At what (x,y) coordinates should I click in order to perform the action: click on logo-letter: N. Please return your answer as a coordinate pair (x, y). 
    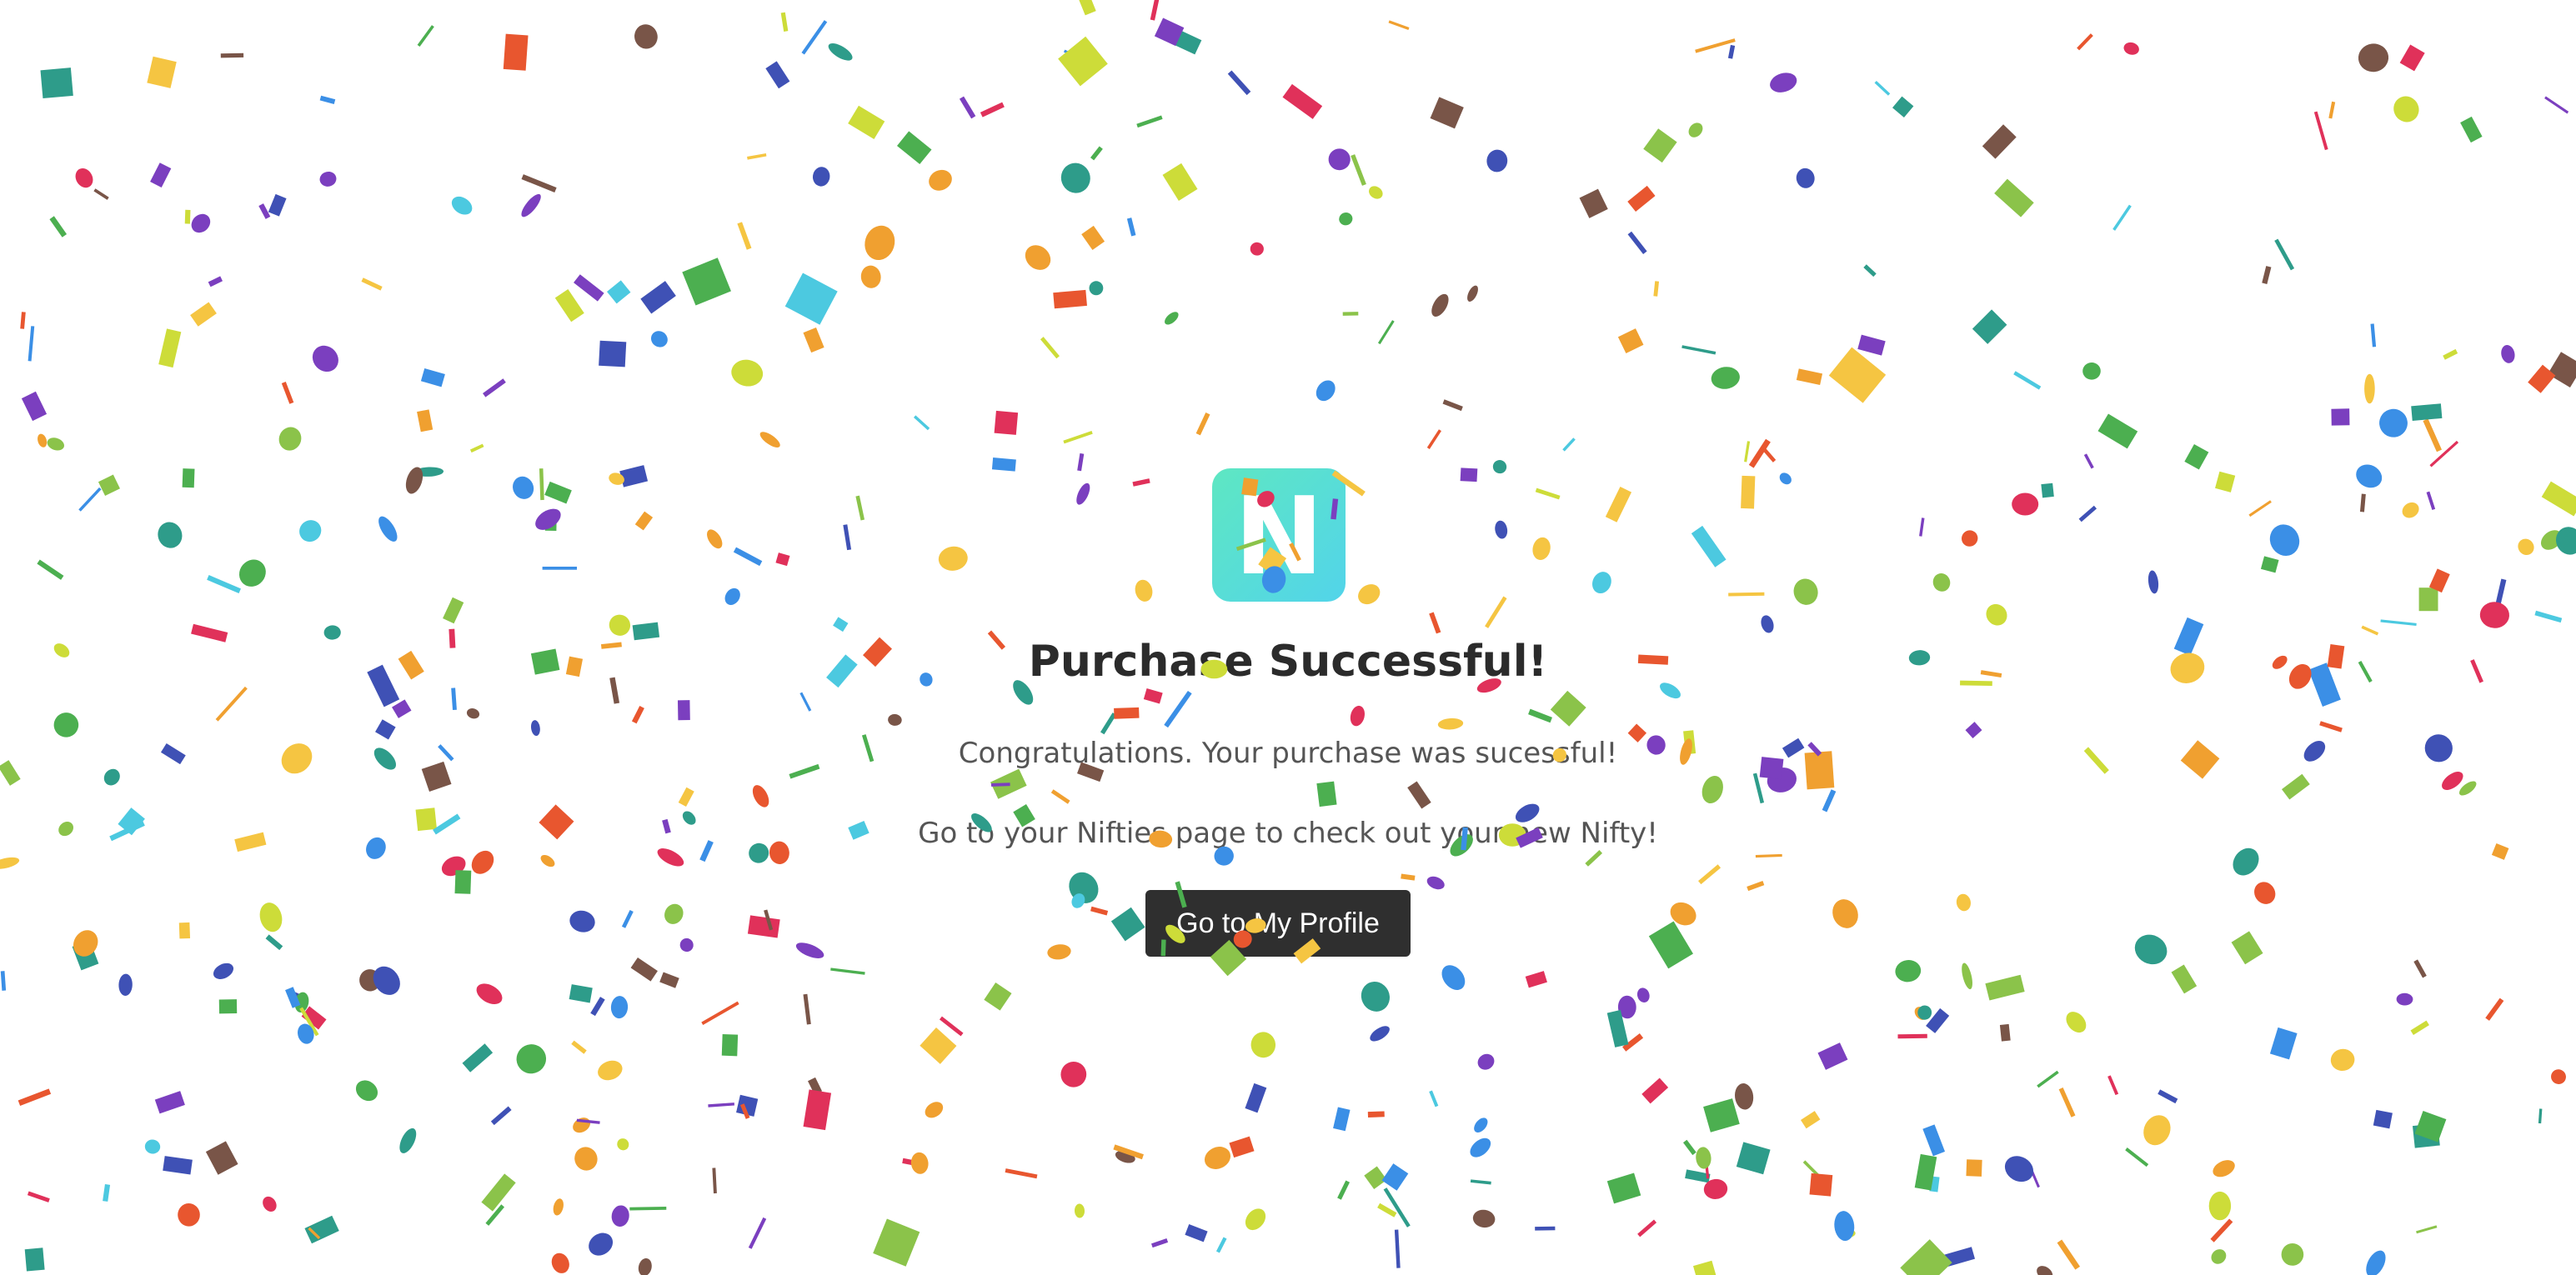
    Looking at the image, I should click on (1279, 537).